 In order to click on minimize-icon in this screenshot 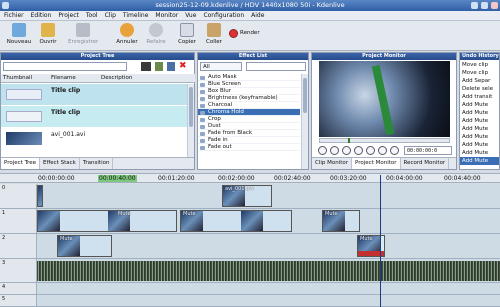, I will do `click(474, 5)`.